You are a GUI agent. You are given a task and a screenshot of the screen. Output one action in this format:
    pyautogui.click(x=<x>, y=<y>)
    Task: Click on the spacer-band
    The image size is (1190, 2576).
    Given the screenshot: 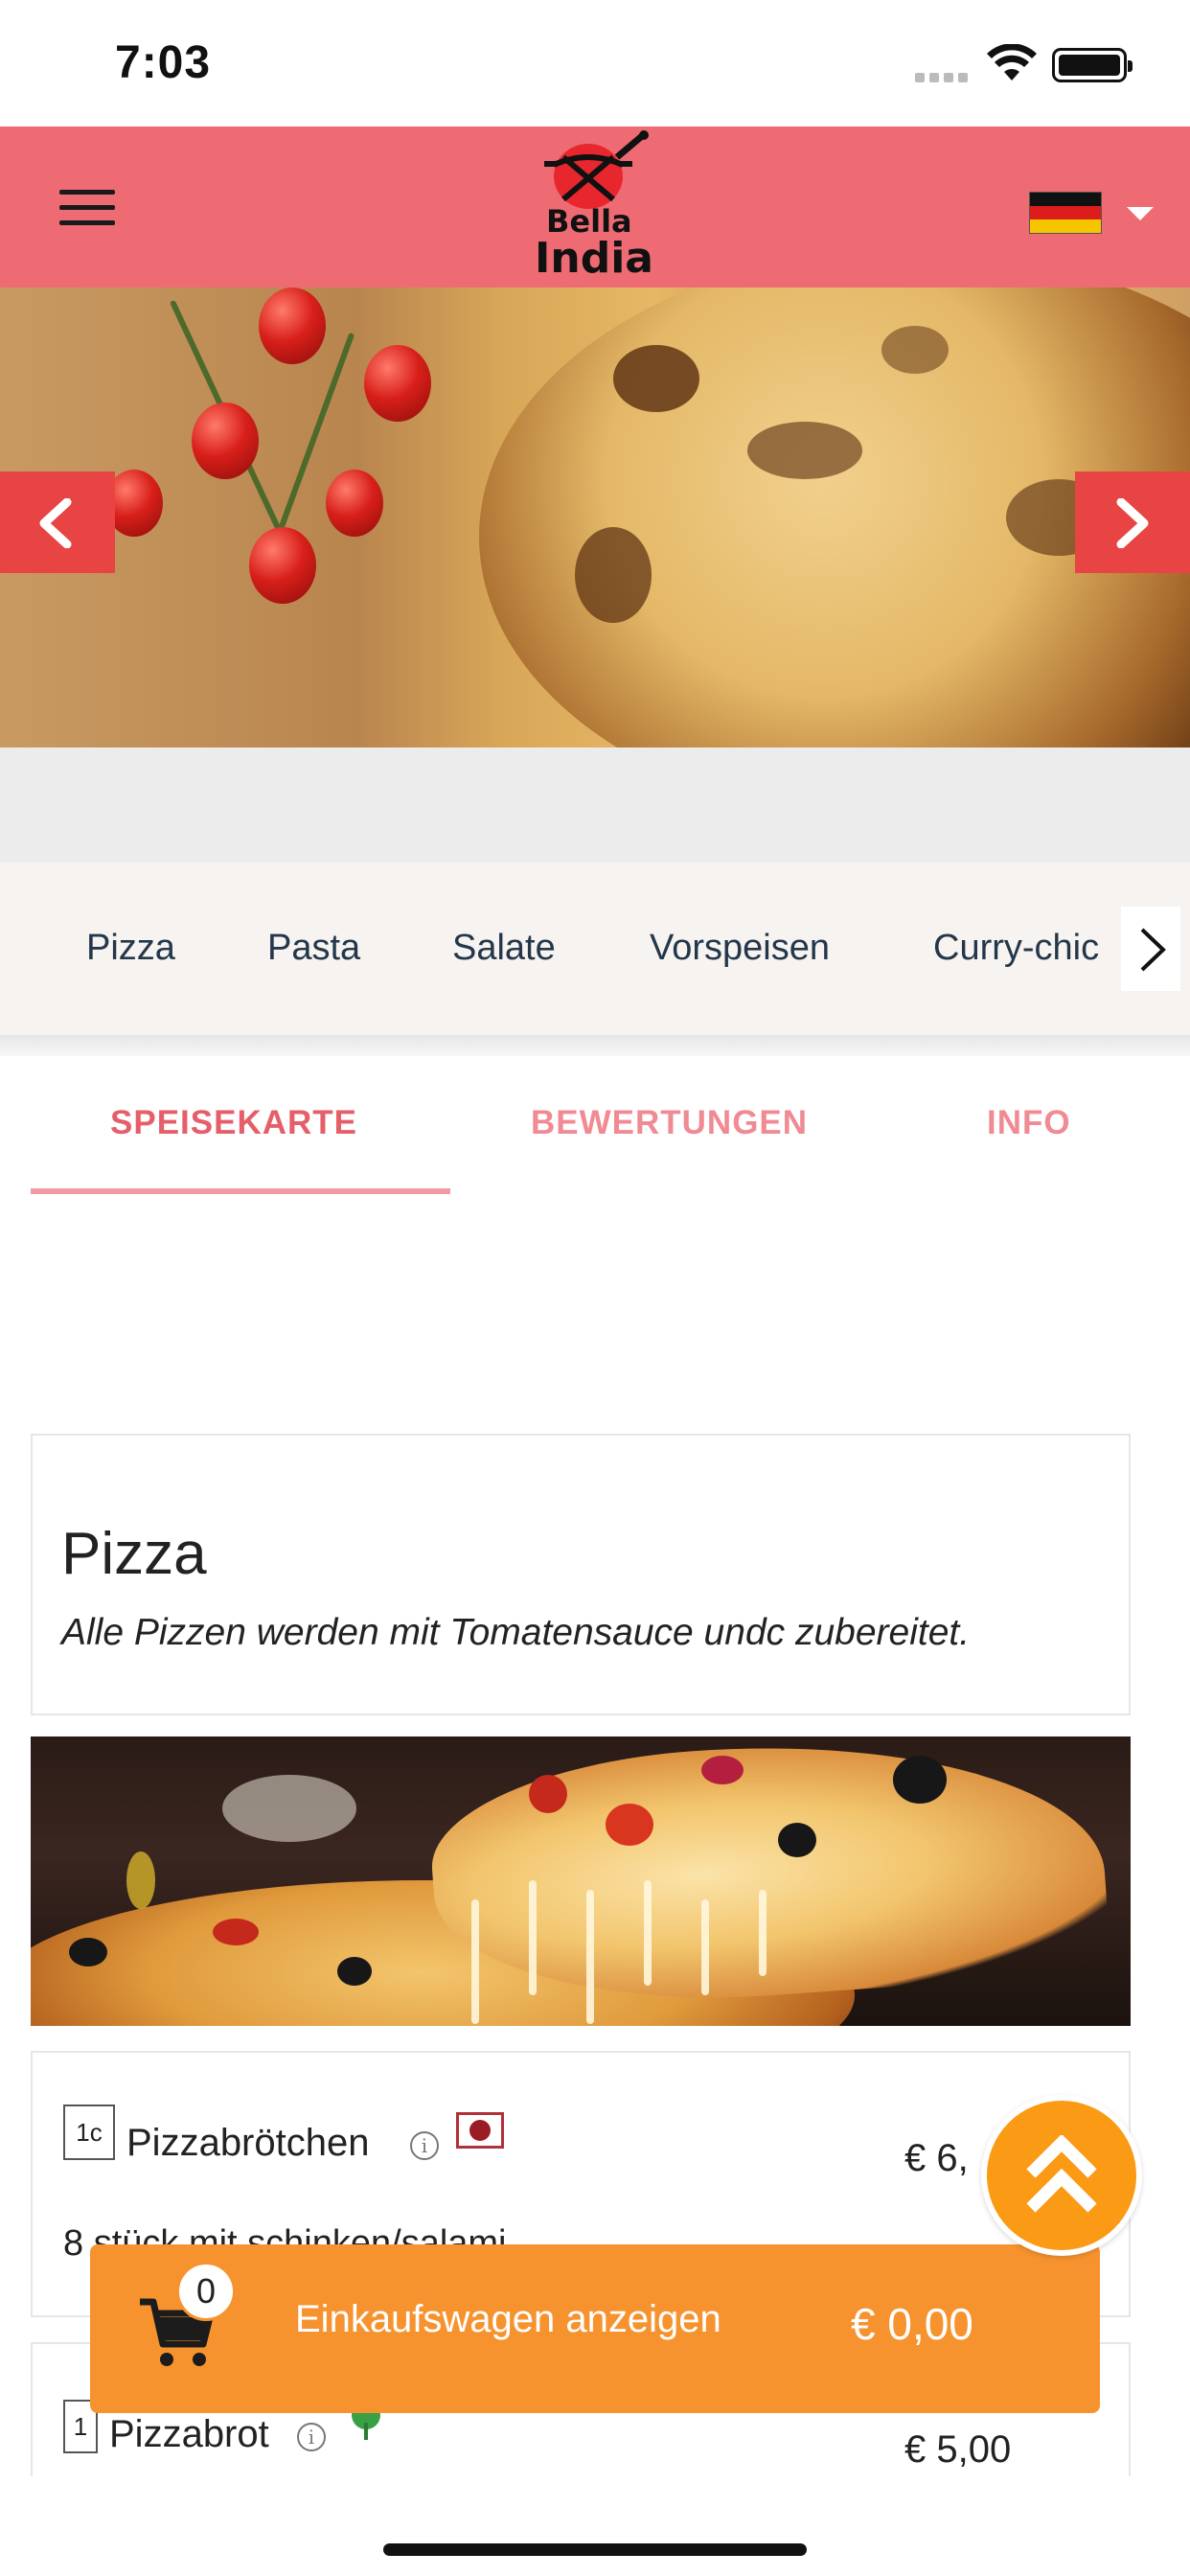 What is the action you would take?
    pyautogui.click(x=595, y=805)
    